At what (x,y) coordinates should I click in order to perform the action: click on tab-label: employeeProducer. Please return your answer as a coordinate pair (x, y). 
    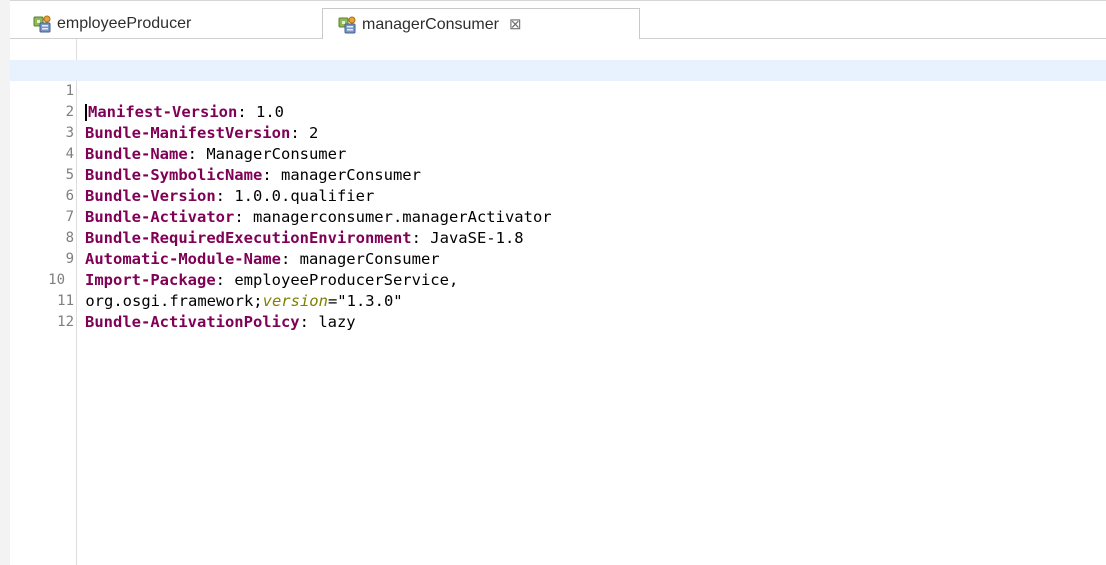
    Looking at the image, I should click on (124, 23).